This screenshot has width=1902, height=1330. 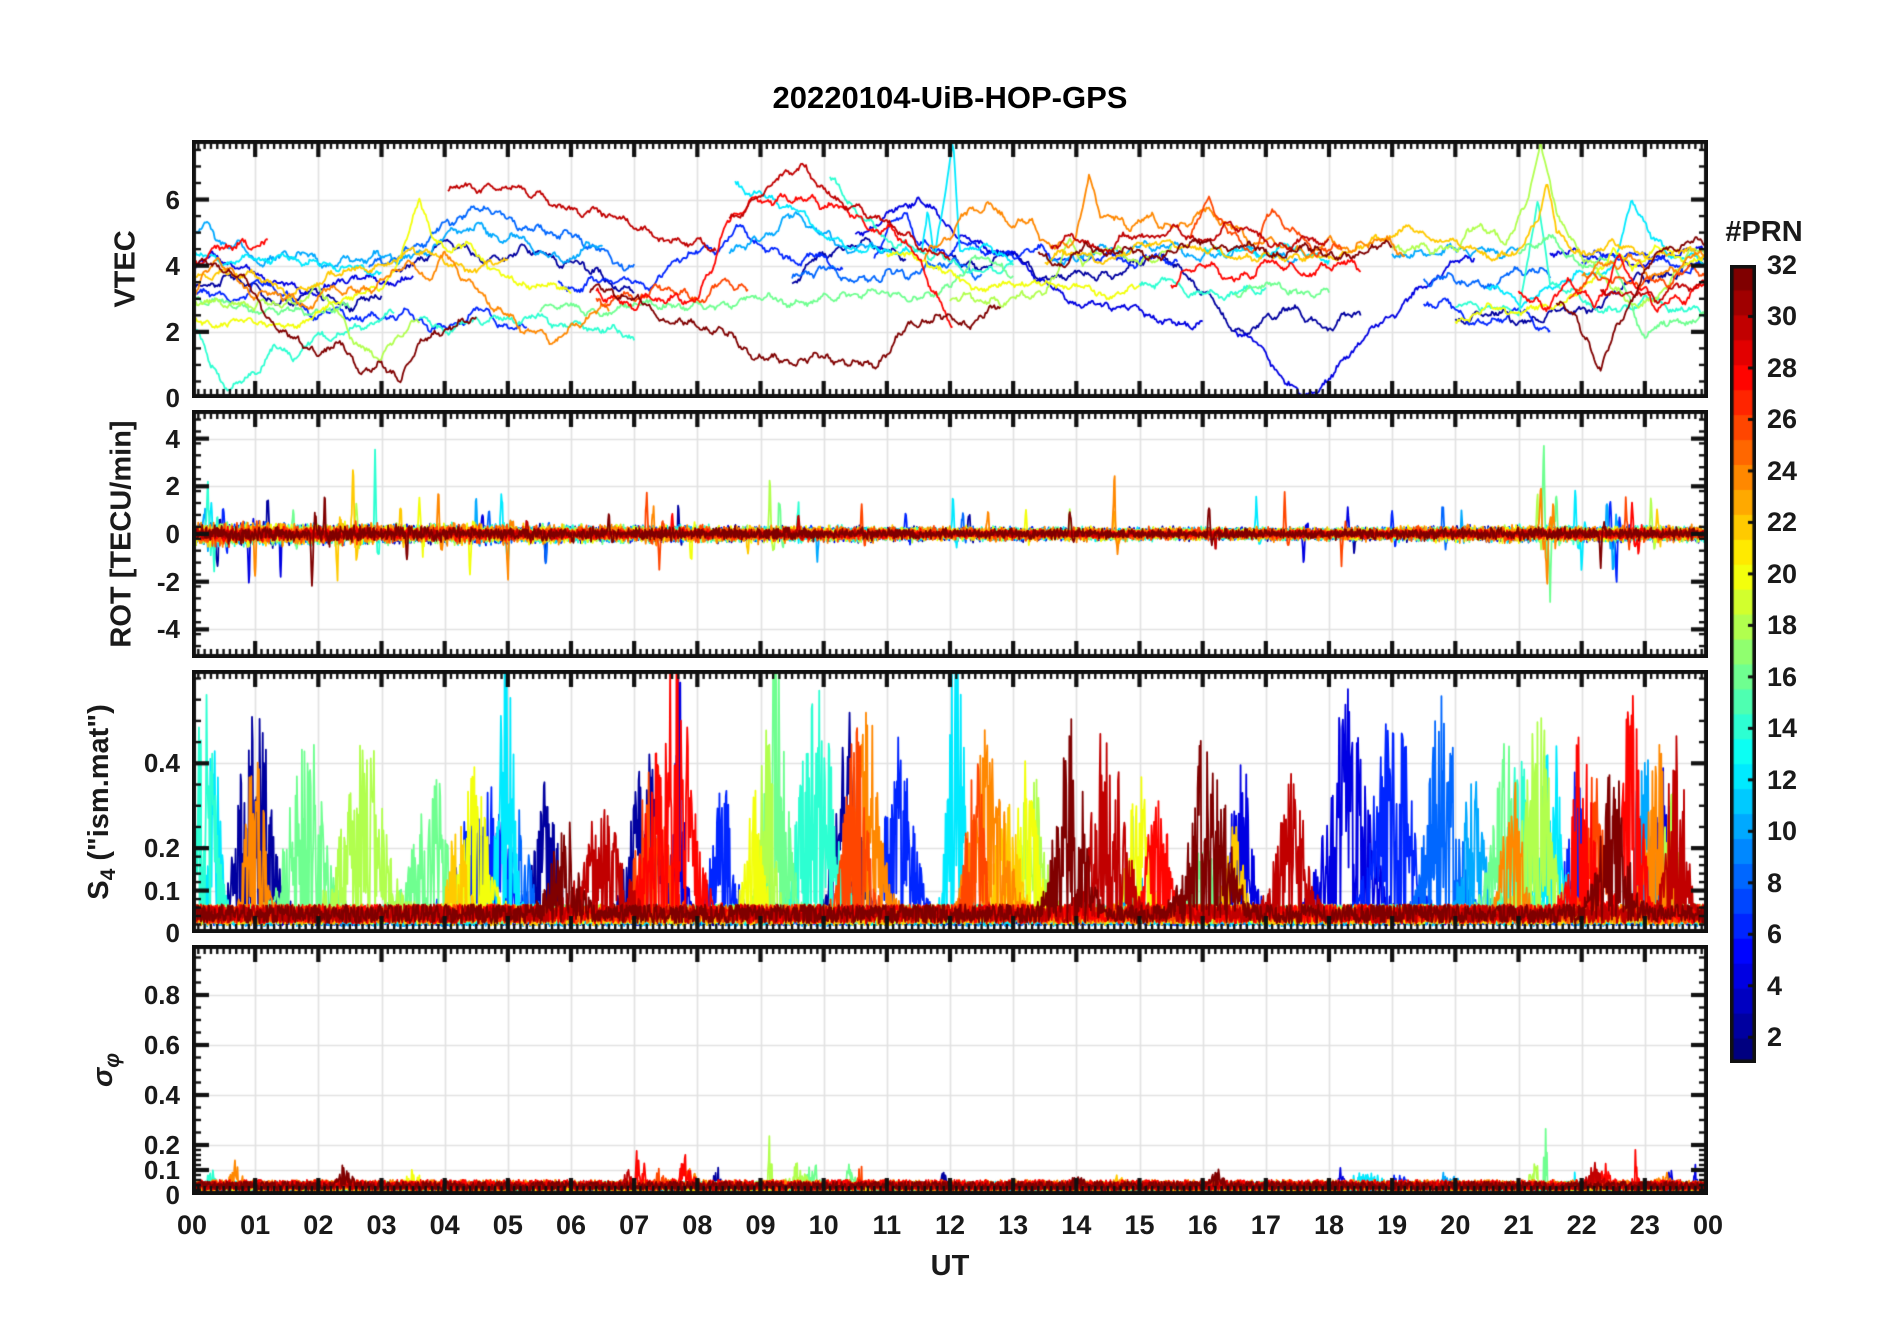 I want to click on x-tick-label: 09, so click(x=760, y=1225).